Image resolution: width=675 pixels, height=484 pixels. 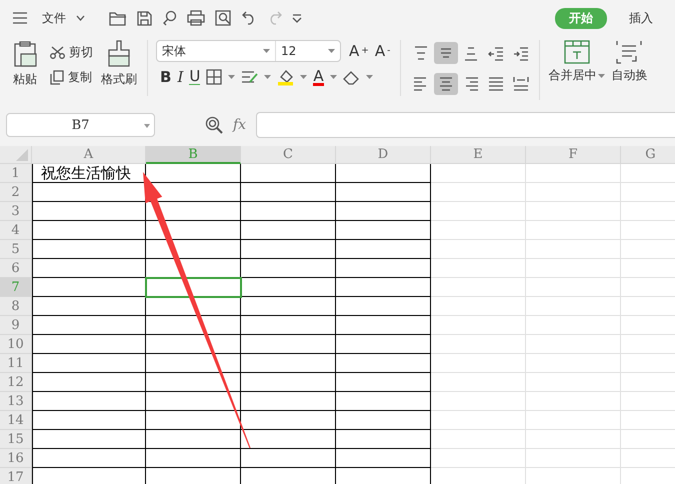 What do you see at coordinates (581, 18) in the screenshot?
I see `ribbon-tab: 开始` at bounding box center [581, 18].